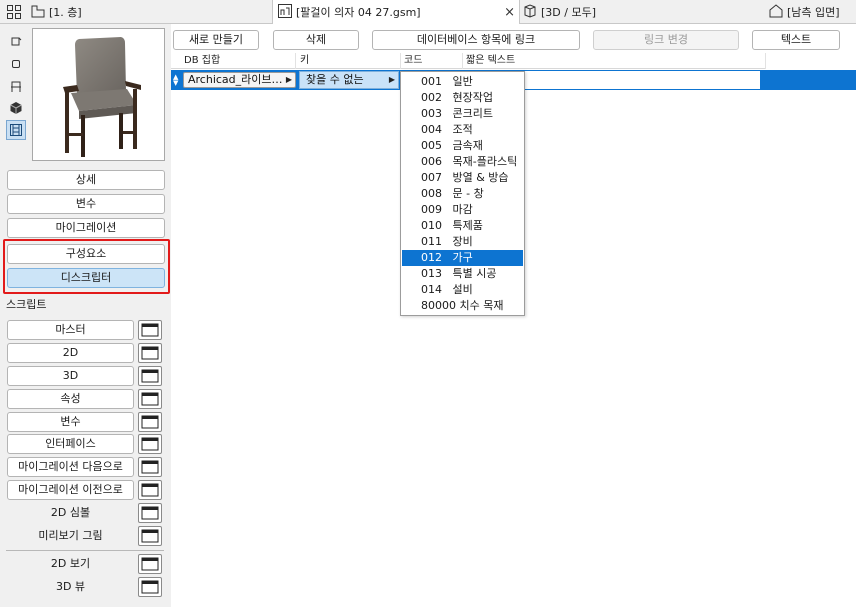  What do you see at coordinates (462, 226) in the screenshot?
I see `menu-item: 010 특제품` at bounding box center [462, 226].